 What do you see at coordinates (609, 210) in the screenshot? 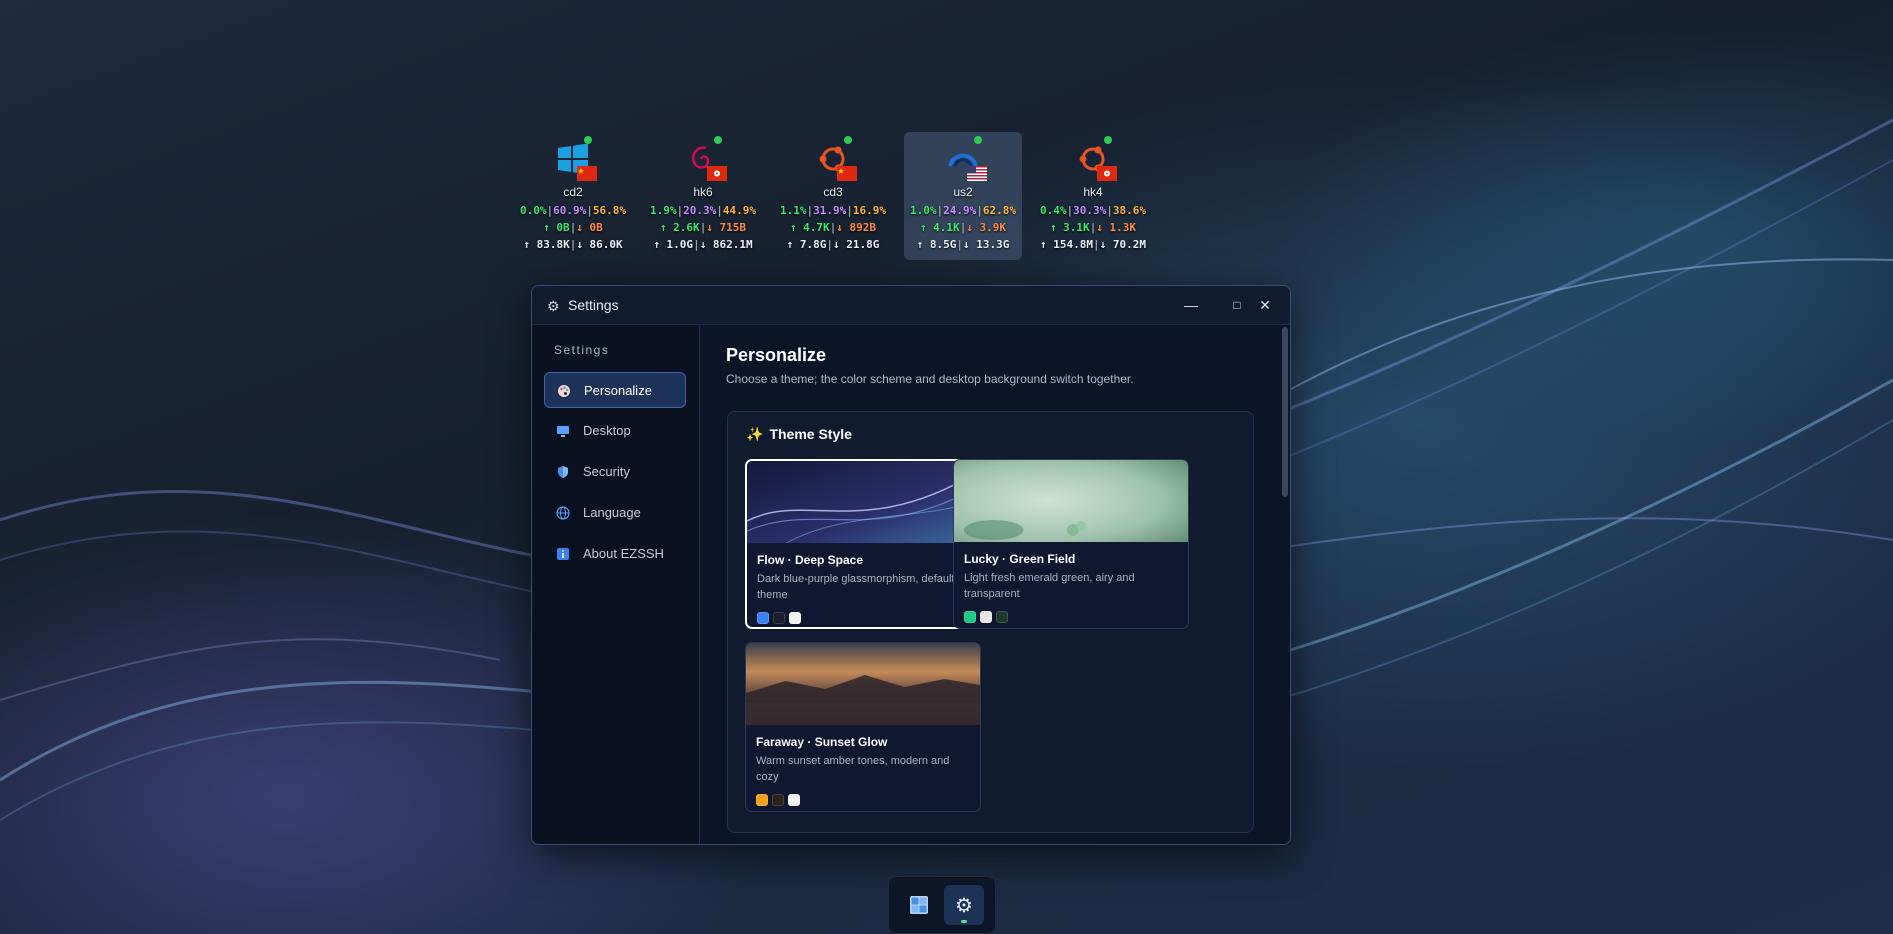
I see `disk-usage: 56.8%` at bounding box center [609, 210].